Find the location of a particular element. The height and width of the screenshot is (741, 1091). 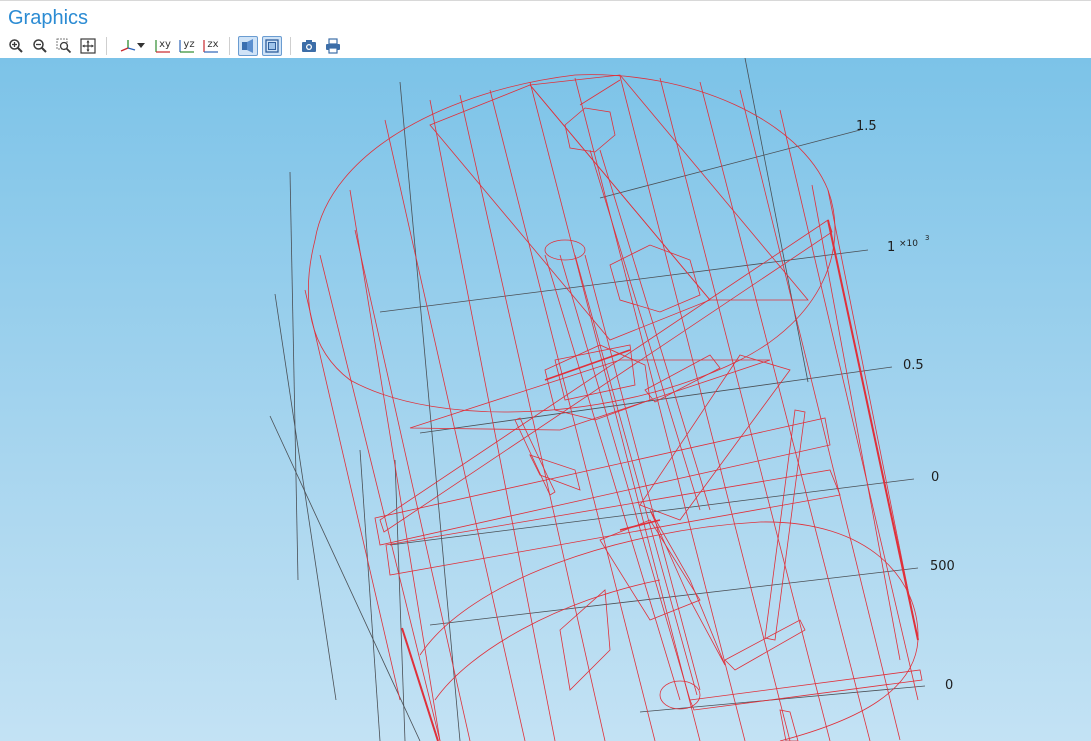

print-icon is located at coordinates (333, 46).